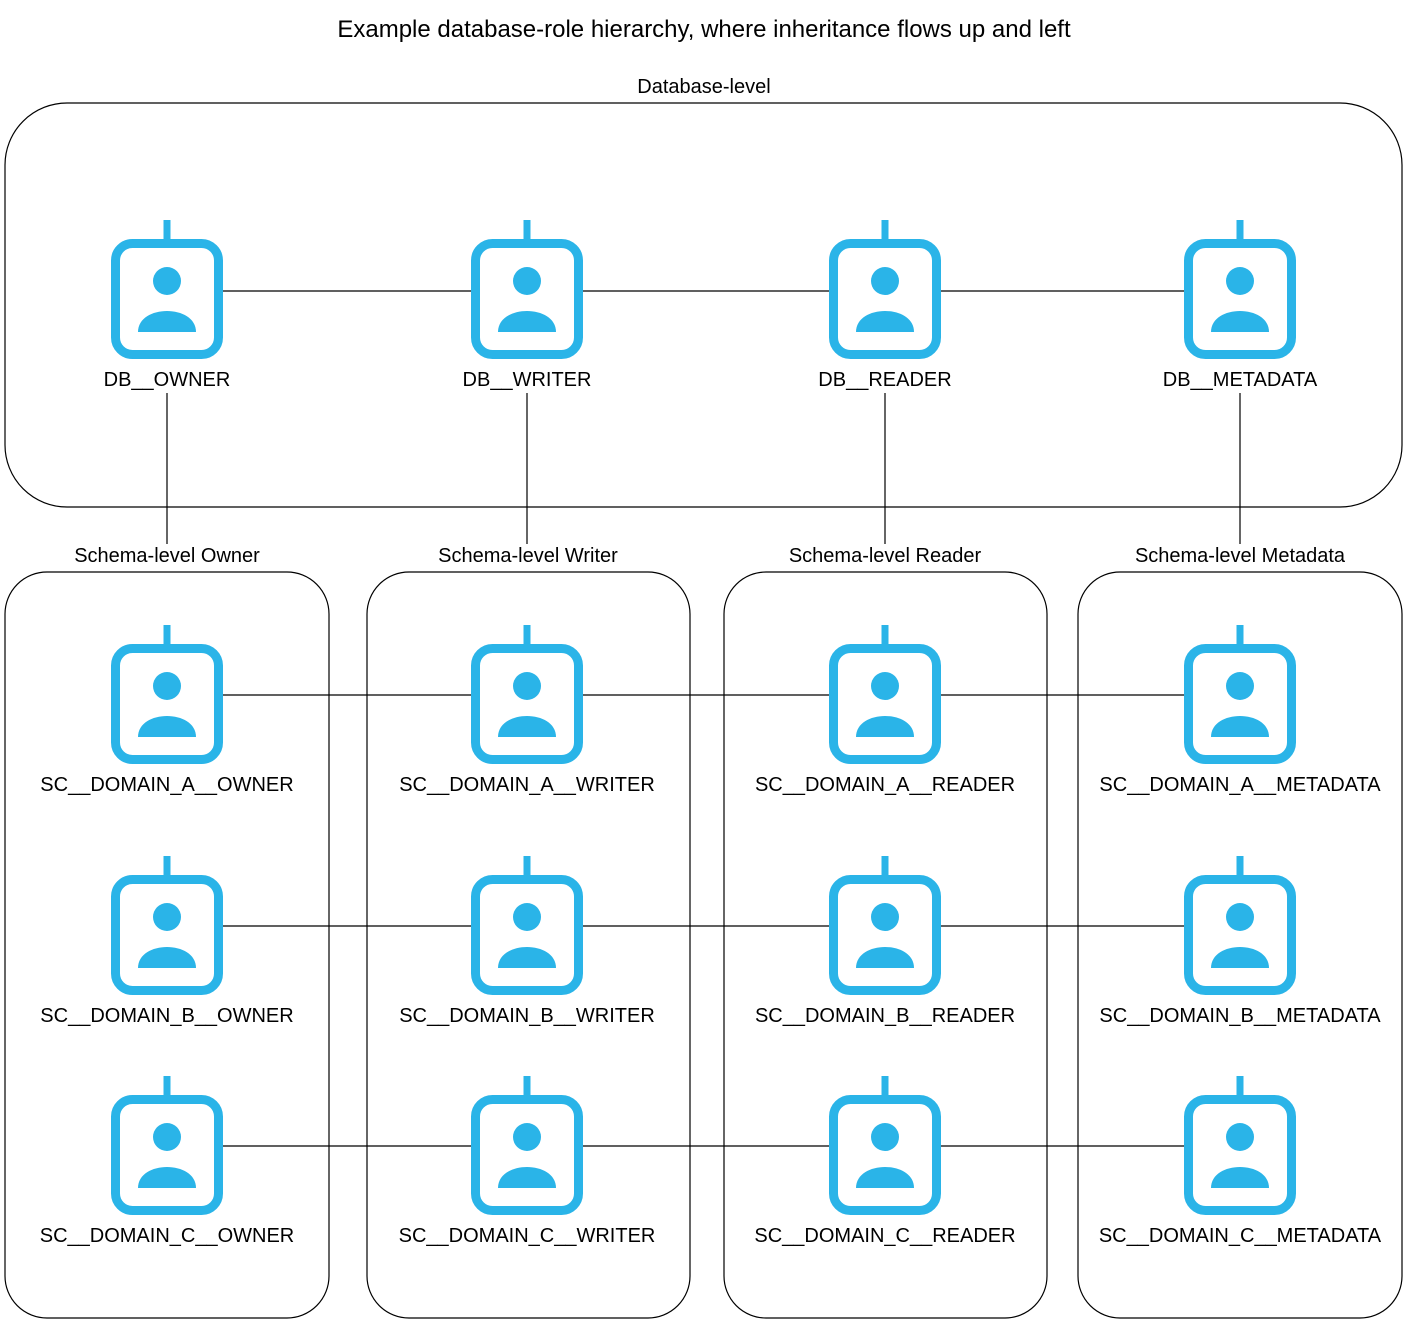 The height and width of the screenshot is (1324, 1408). I want to click on role-label: DB__METADATA, so click(1240, 380).